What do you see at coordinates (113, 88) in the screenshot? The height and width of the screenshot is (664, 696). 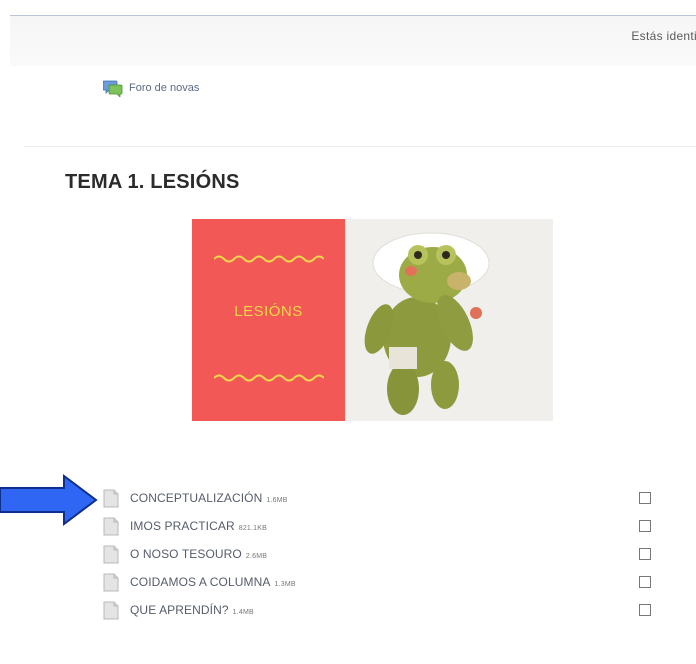 I see `forum-chat-icon` at bounding box center [113, 88].